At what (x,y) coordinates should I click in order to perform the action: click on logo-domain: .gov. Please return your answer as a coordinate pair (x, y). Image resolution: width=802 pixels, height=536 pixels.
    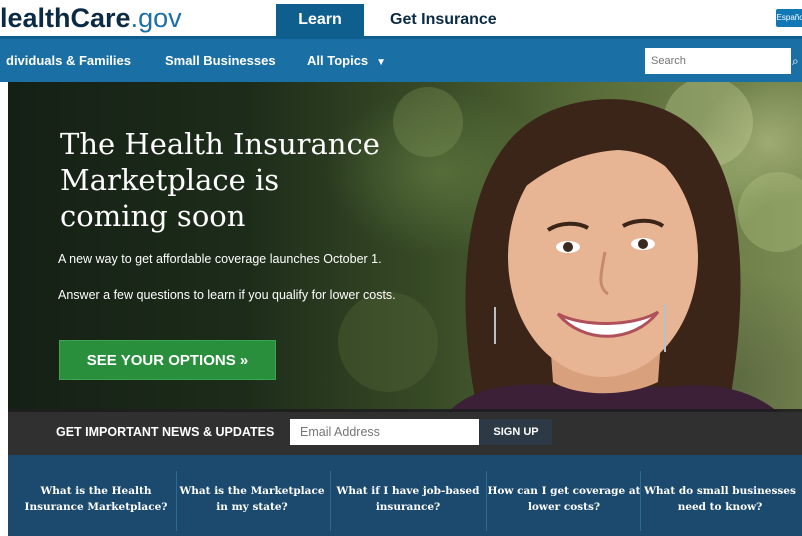
    Looking at the image, I should click on (156, 18).